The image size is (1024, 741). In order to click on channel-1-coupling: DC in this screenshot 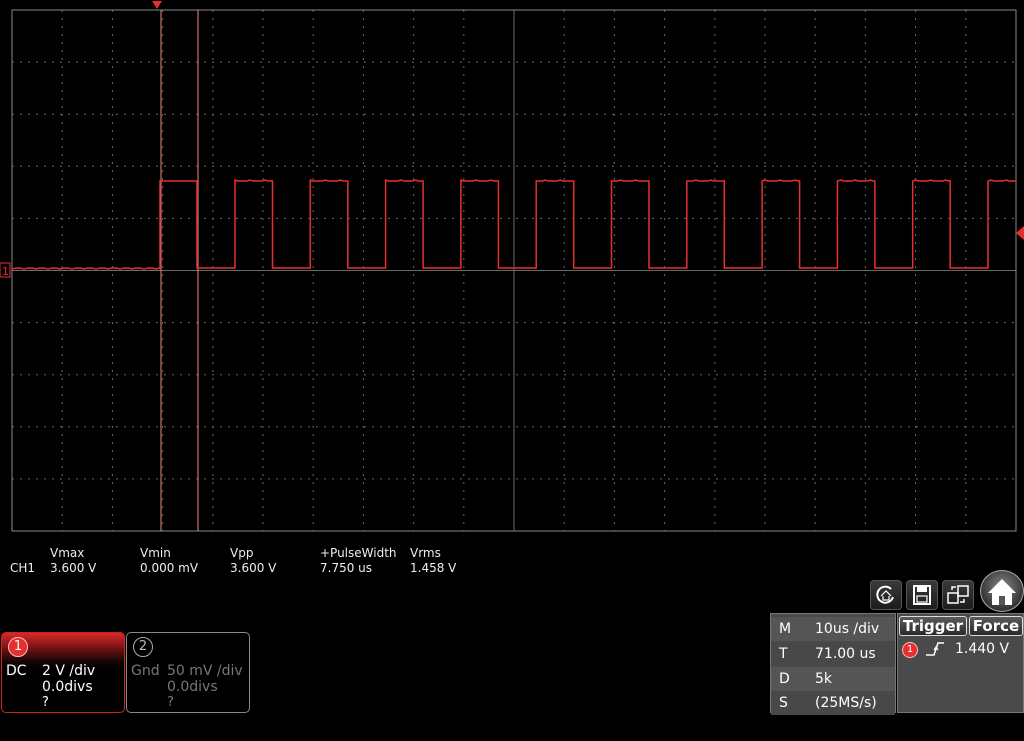, I will do `click(16, 671)`.